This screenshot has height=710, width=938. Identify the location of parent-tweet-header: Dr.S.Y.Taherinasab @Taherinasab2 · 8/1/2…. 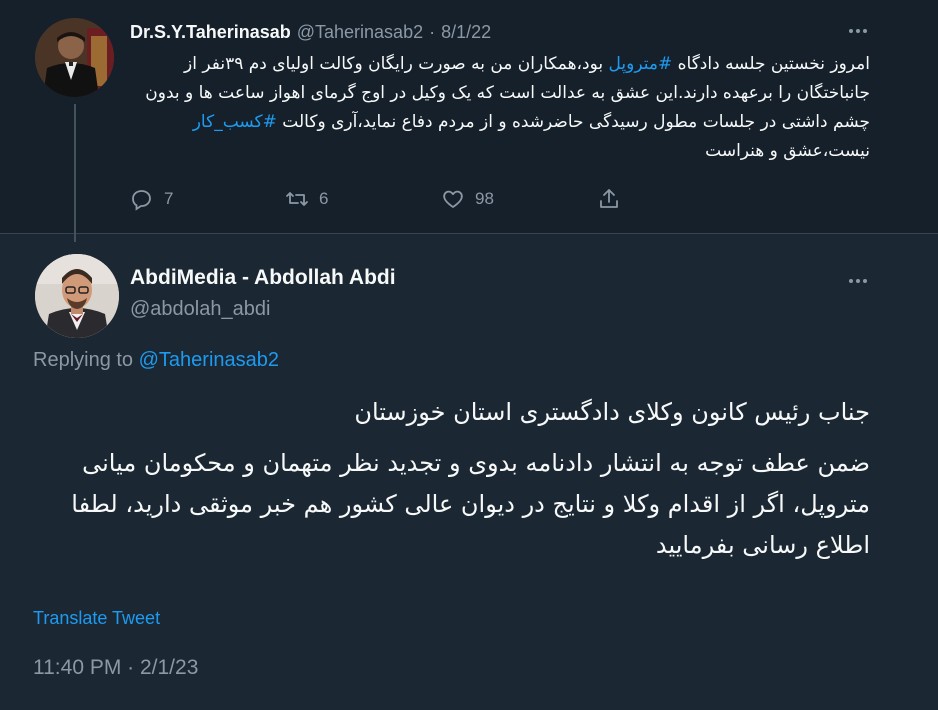
(310, 32).